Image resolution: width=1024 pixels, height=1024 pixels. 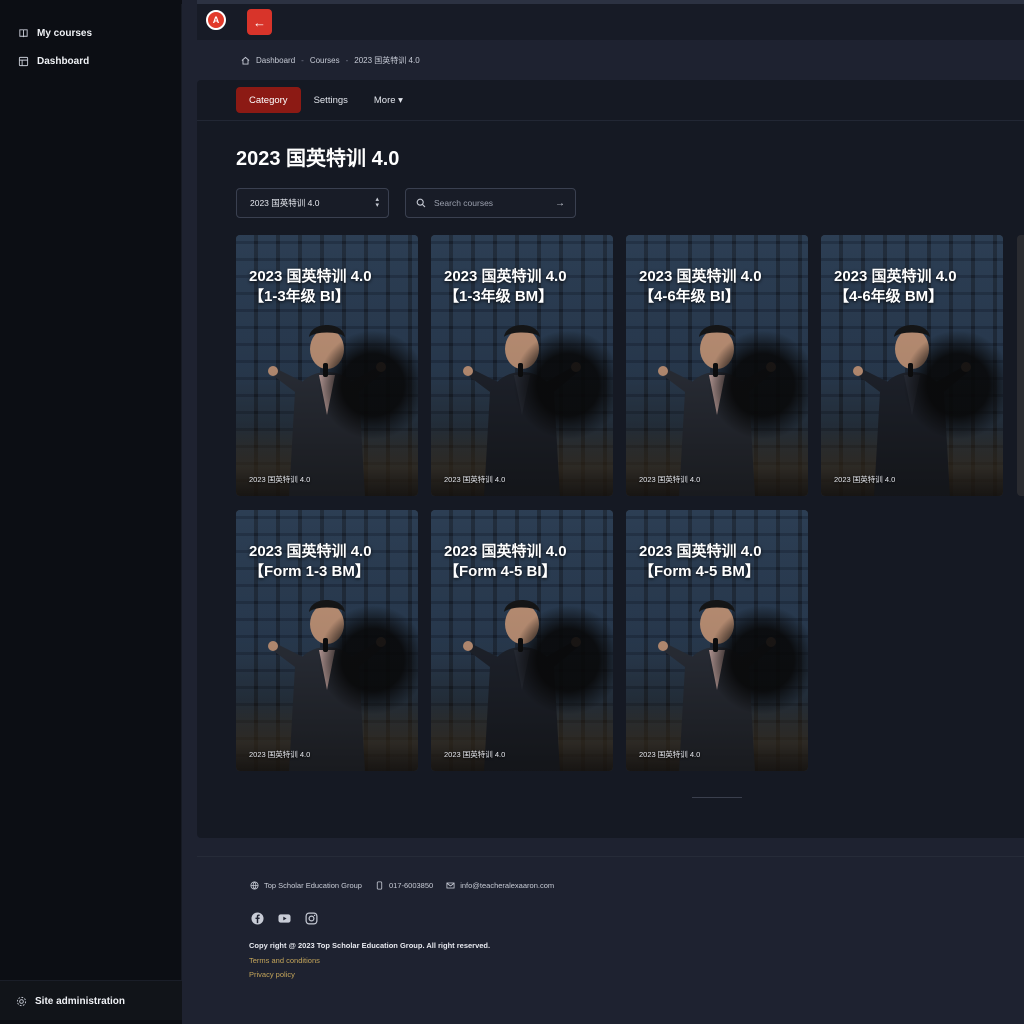 What do you see at coordinates (522, 640) in the screenshot?
I see `course-card: 2023 国英特训 4.0 【Form 4-5 BI】 2023 国英特训 4.0` at bounding box center [522, 640].